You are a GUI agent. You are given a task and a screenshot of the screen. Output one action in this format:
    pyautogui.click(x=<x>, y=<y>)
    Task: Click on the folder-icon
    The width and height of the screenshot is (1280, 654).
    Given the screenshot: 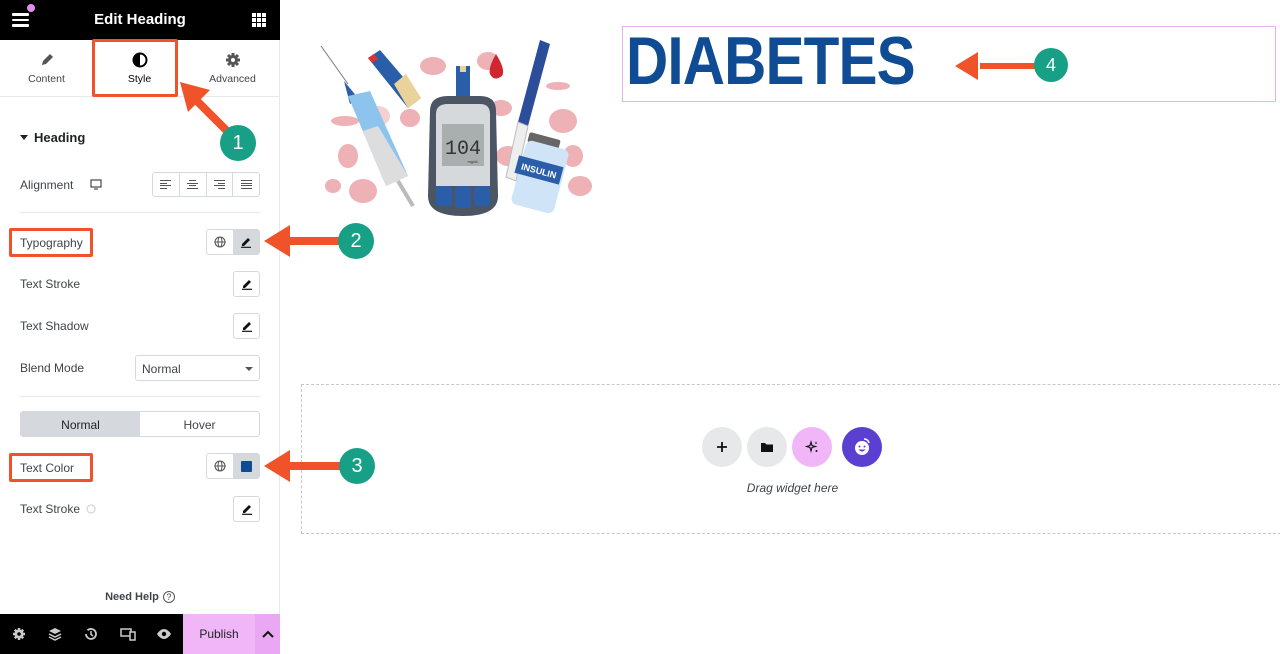 What is the action you would take?
    pyautogui.click(x=767, y=447)
    